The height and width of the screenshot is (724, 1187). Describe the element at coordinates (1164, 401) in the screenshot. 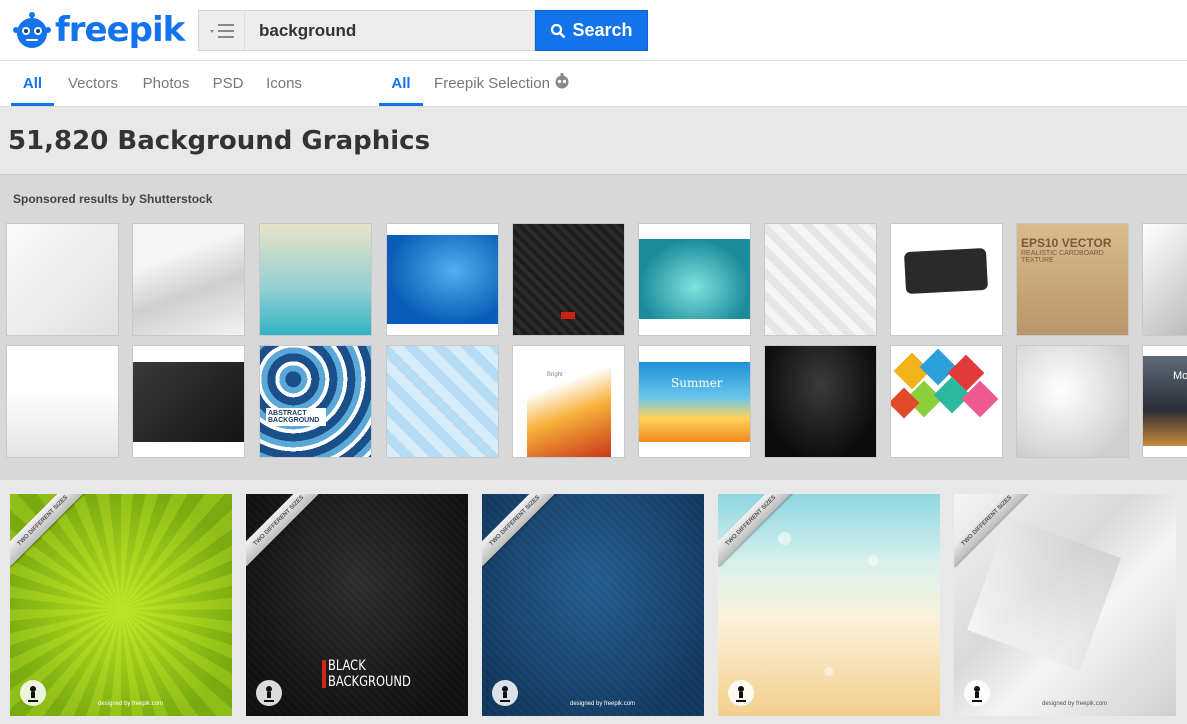

I see `sponsored-thumb: Mo` at that location.